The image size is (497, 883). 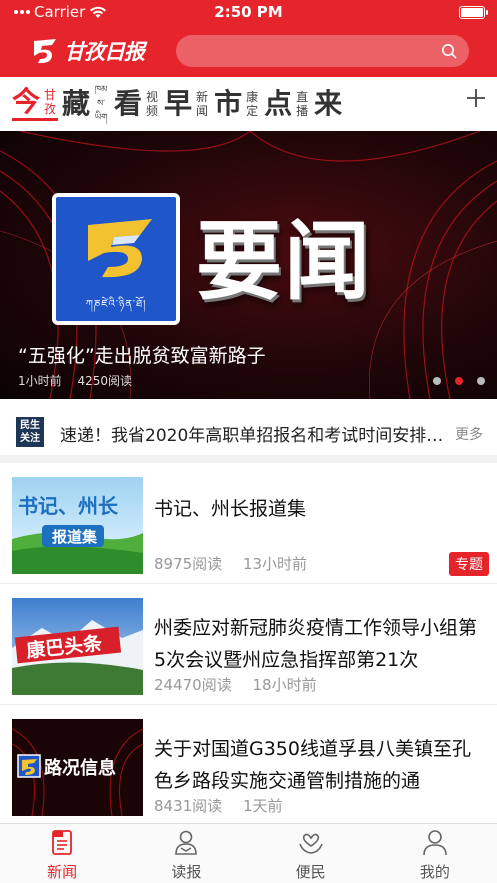 I want to click on channel-big: 来, so click(x=328, y=103).